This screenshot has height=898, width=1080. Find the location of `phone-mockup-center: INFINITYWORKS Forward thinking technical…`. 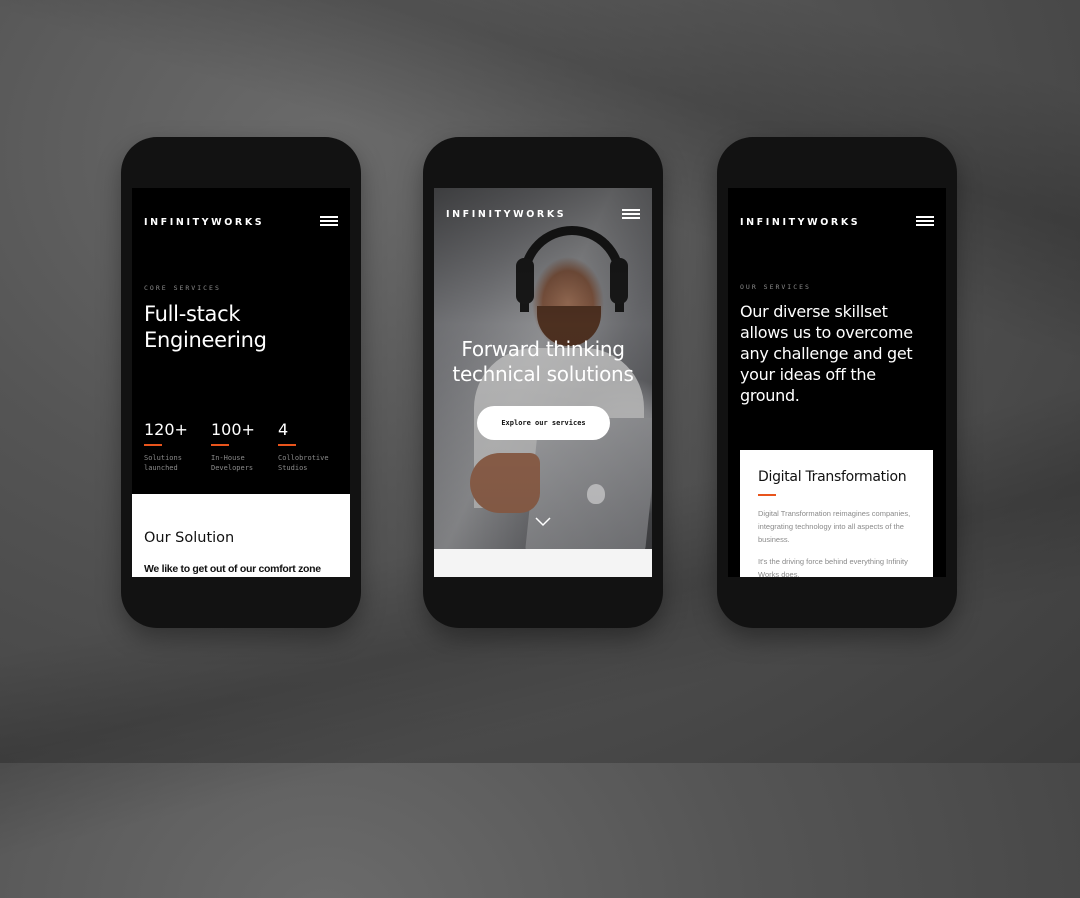

phone-mockup-center: INFINITYWORKS Forward thinking technical… is located at coordinates (543, 382).